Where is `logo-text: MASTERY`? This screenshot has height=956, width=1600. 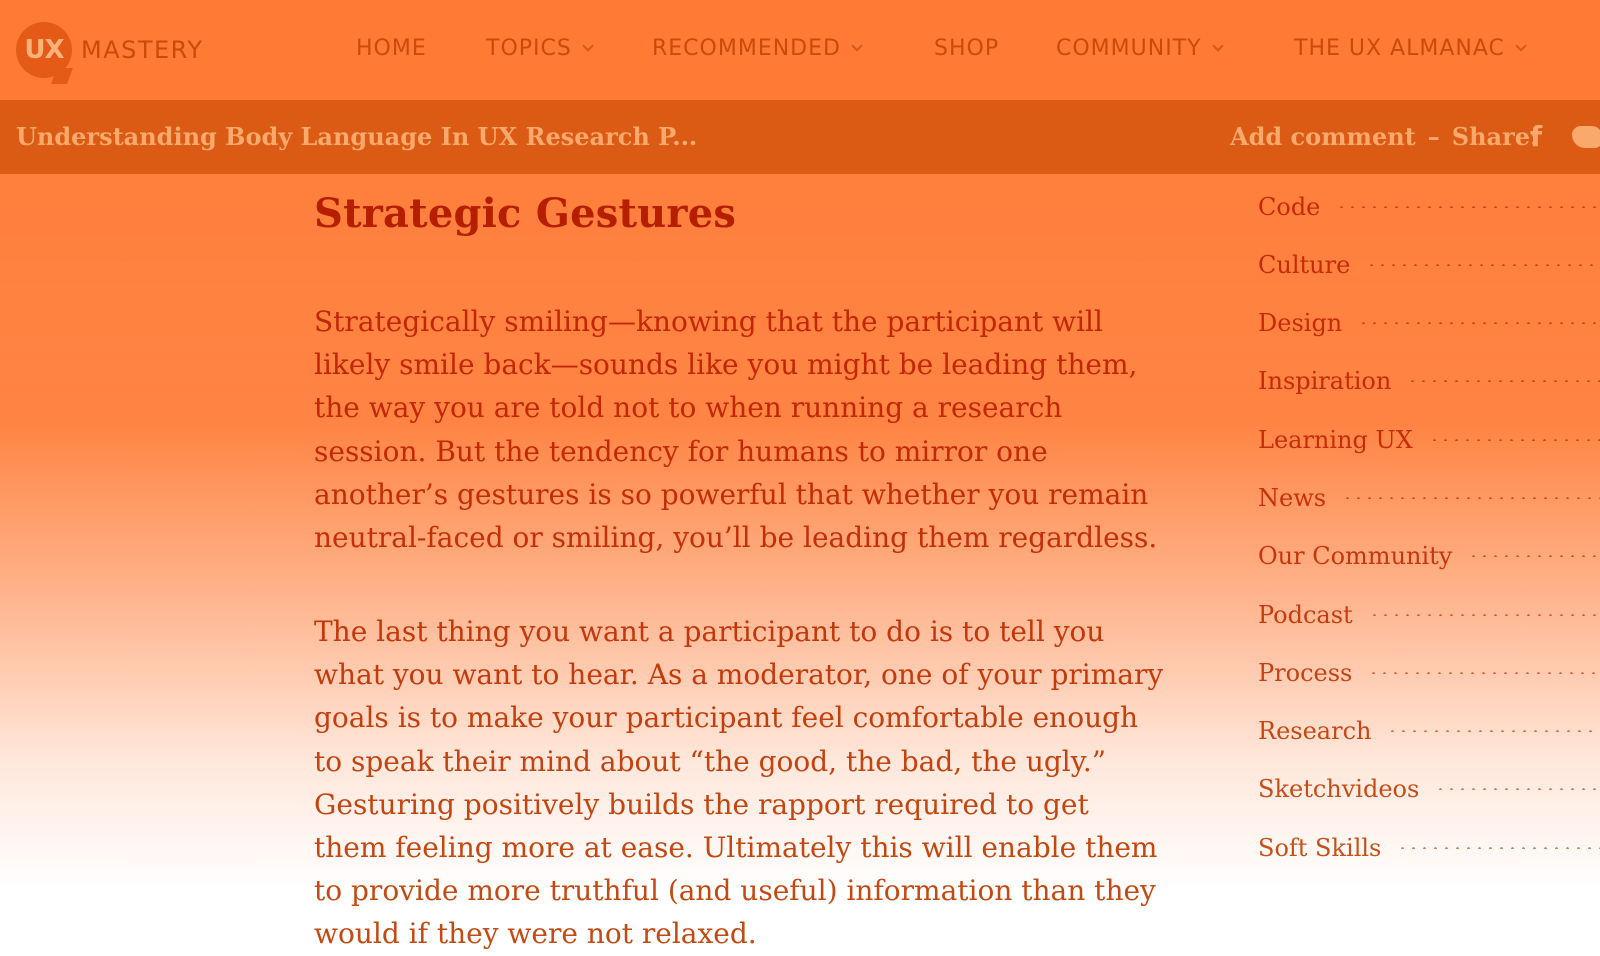 logo-text: MASTERY is located at coordinates (142, 50).